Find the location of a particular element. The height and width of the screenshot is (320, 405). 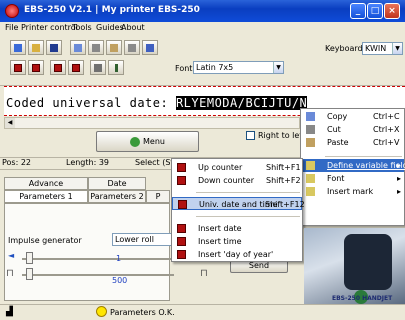

arrow-left-icon: ◄ is located at coordinates (11, 255).